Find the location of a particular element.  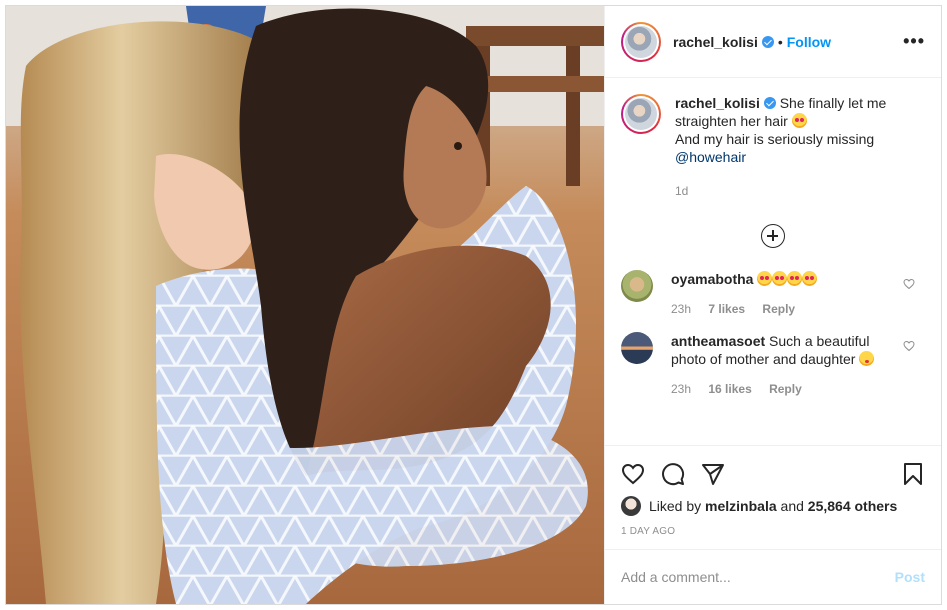

load-more-plus-icon is located at coordinates (773, 236).